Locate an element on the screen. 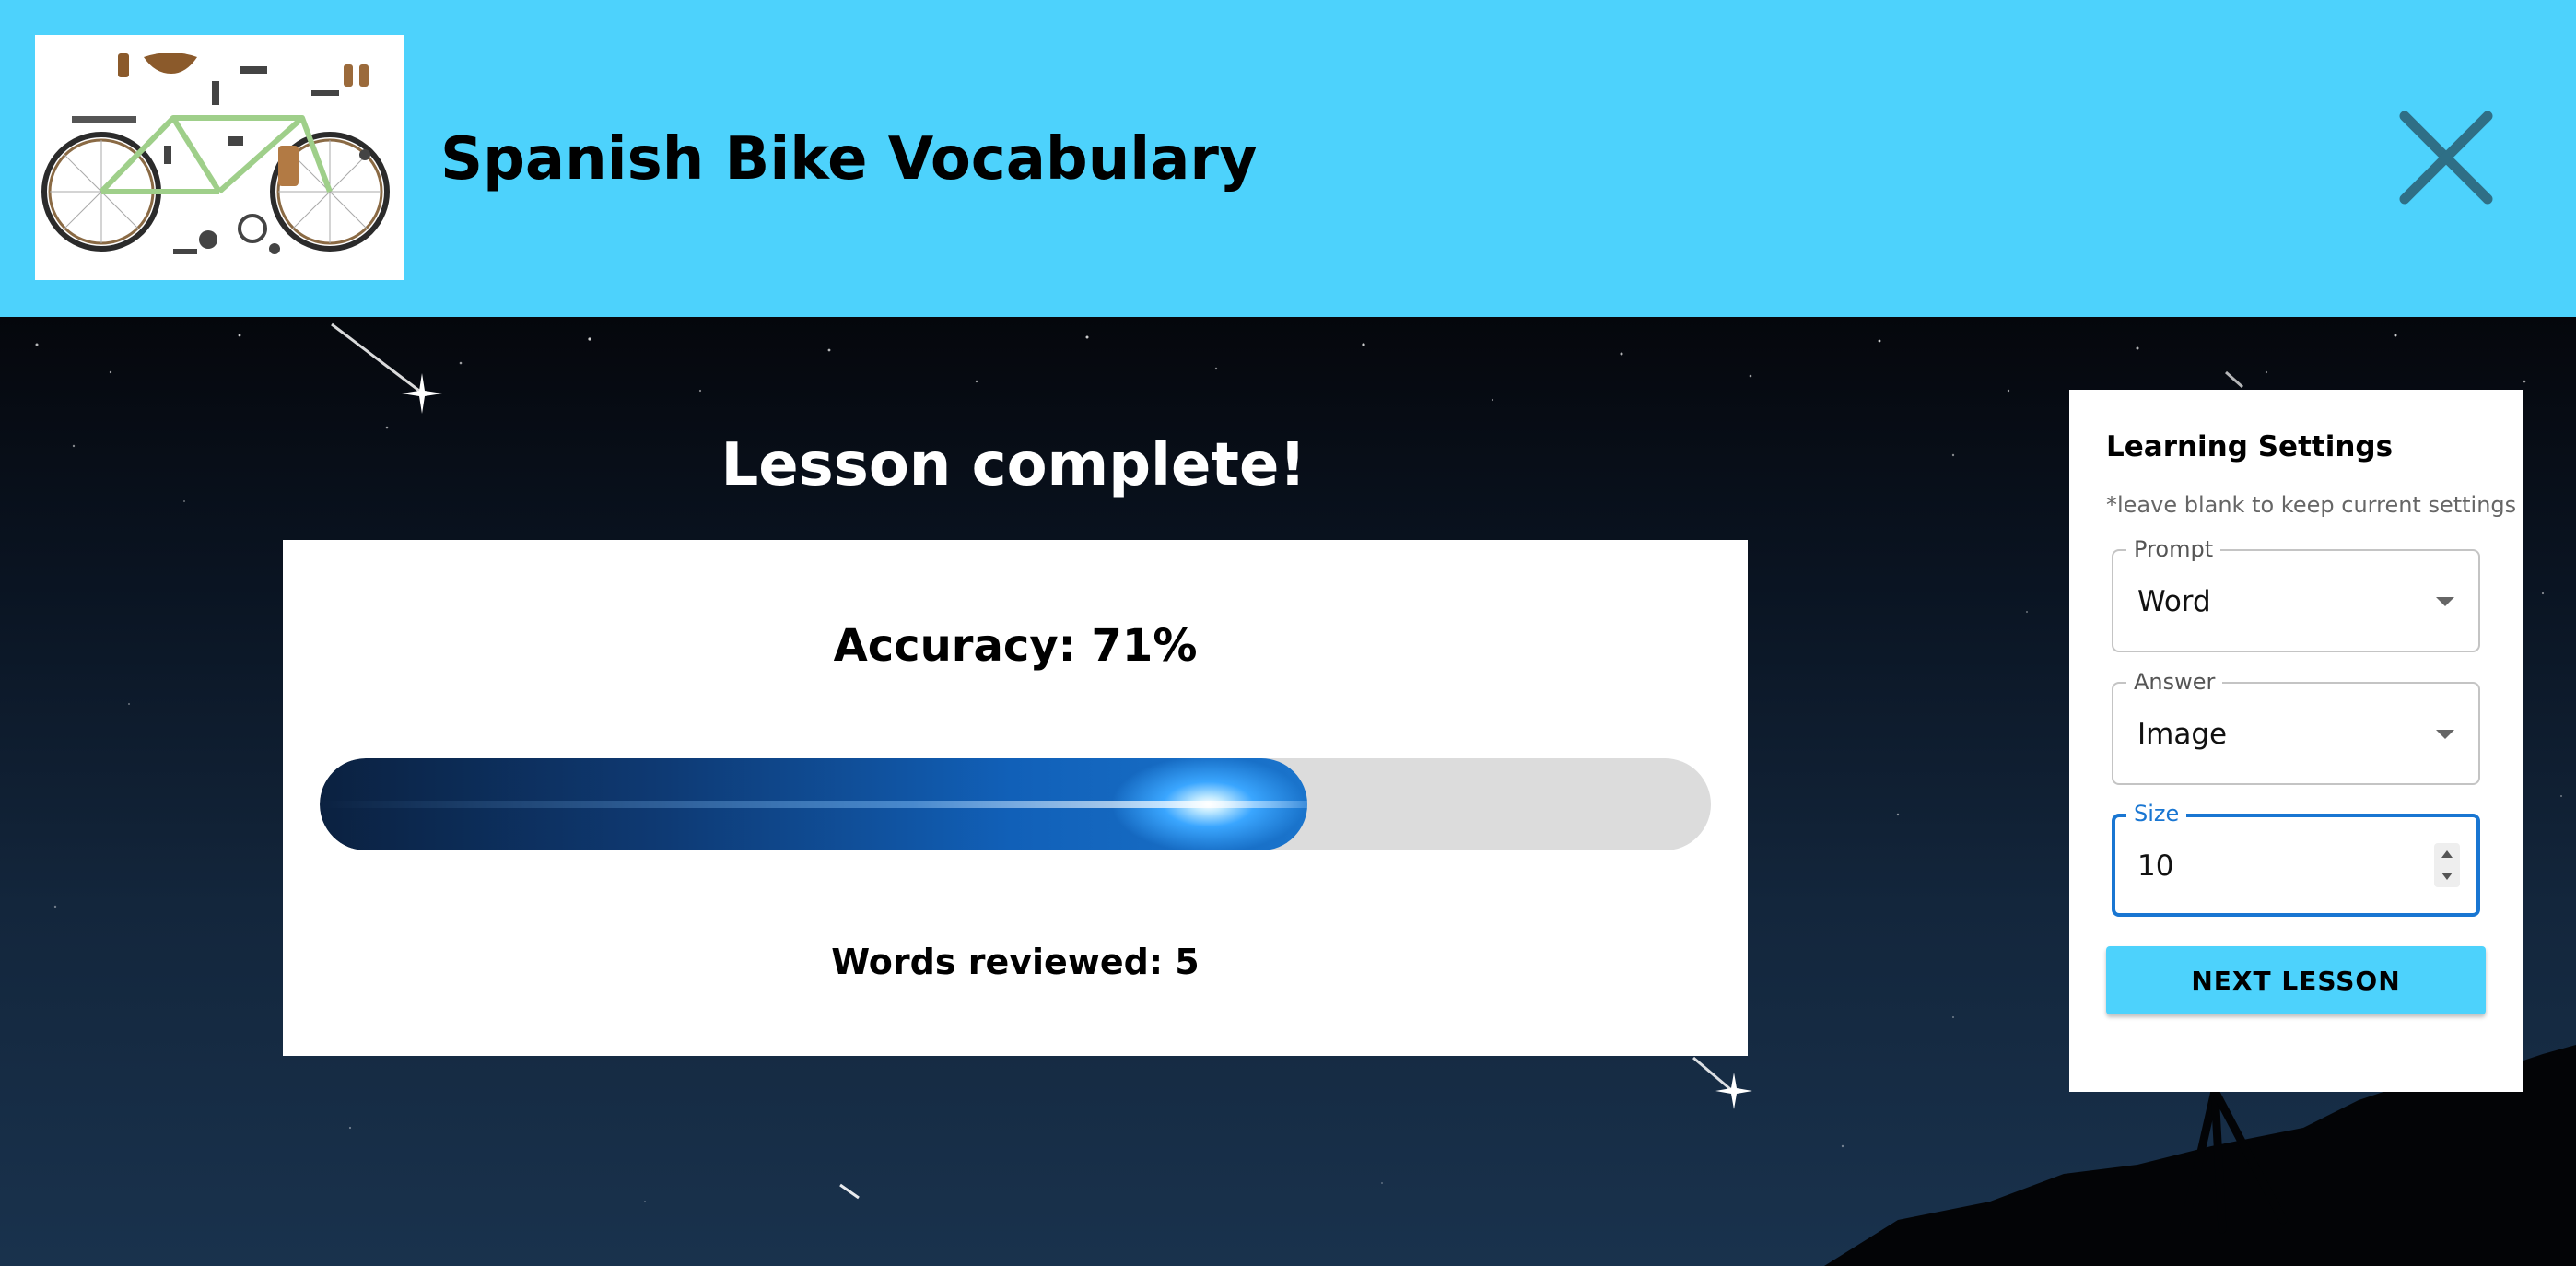 The width and height of the screenshot is (2576, 1266). accuracy-text: Accuracy: 71% is located at coordinates (1015, 646).